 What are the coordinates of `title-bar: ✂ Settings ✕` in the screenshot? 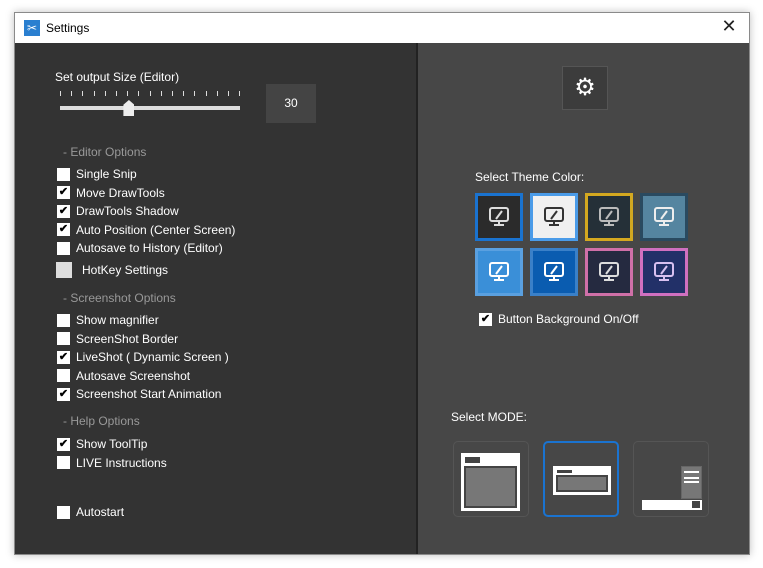 It's located at (382, 28).